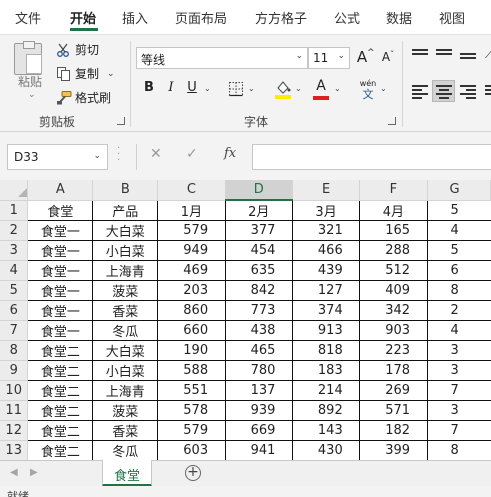 The image size is (491, 497). What do you see at coordinates (121, 121) in the screenshot?
I see `clipboard-dialog-launcher-icon` at bounding box center [121, 121].